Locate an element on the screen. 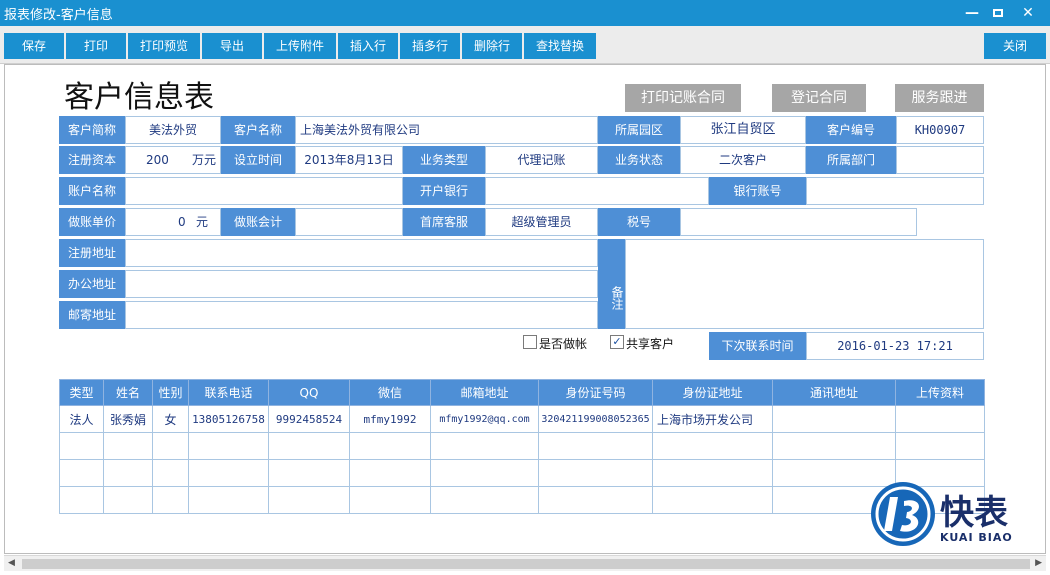  account-name-field is located at coordinates (264, 191).